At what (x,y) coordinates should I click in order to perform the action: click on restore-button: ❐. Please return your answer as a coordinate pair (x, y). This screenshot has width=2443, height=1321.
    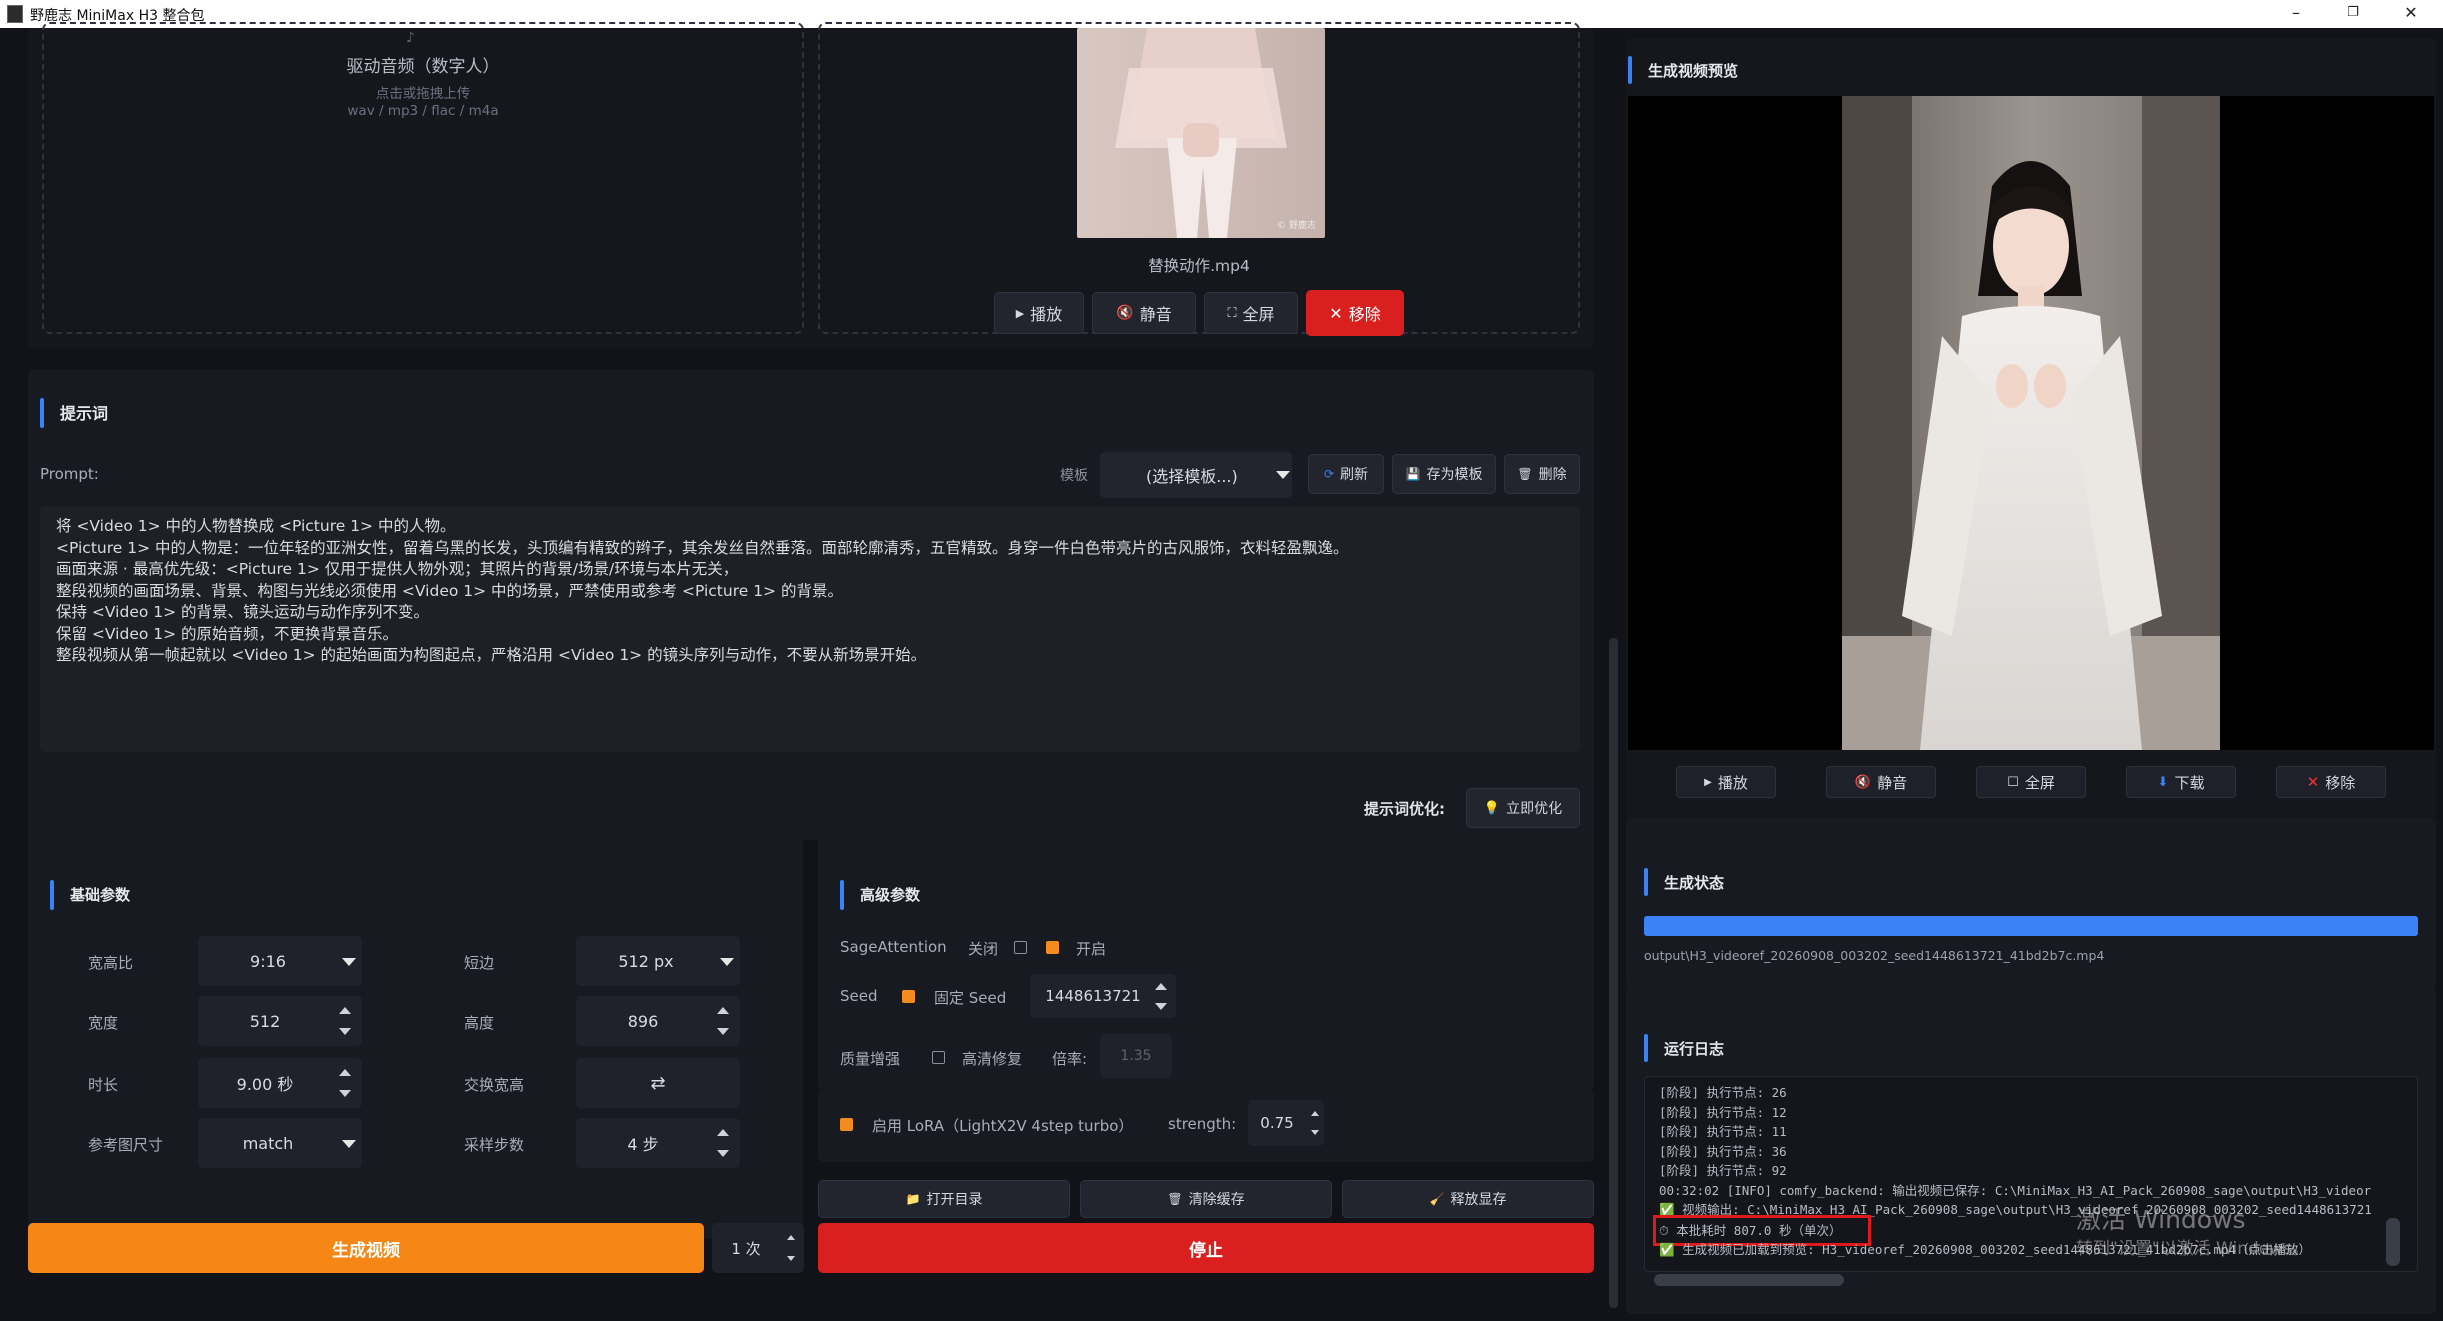
    Looking at the image, I should click on (2353, 14).